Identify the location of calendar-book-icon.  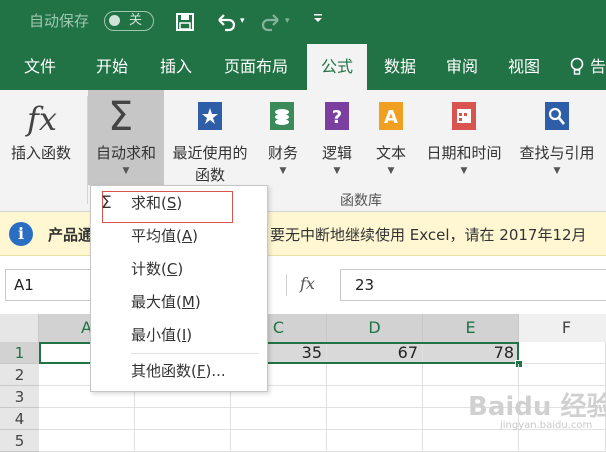
(464, 118).